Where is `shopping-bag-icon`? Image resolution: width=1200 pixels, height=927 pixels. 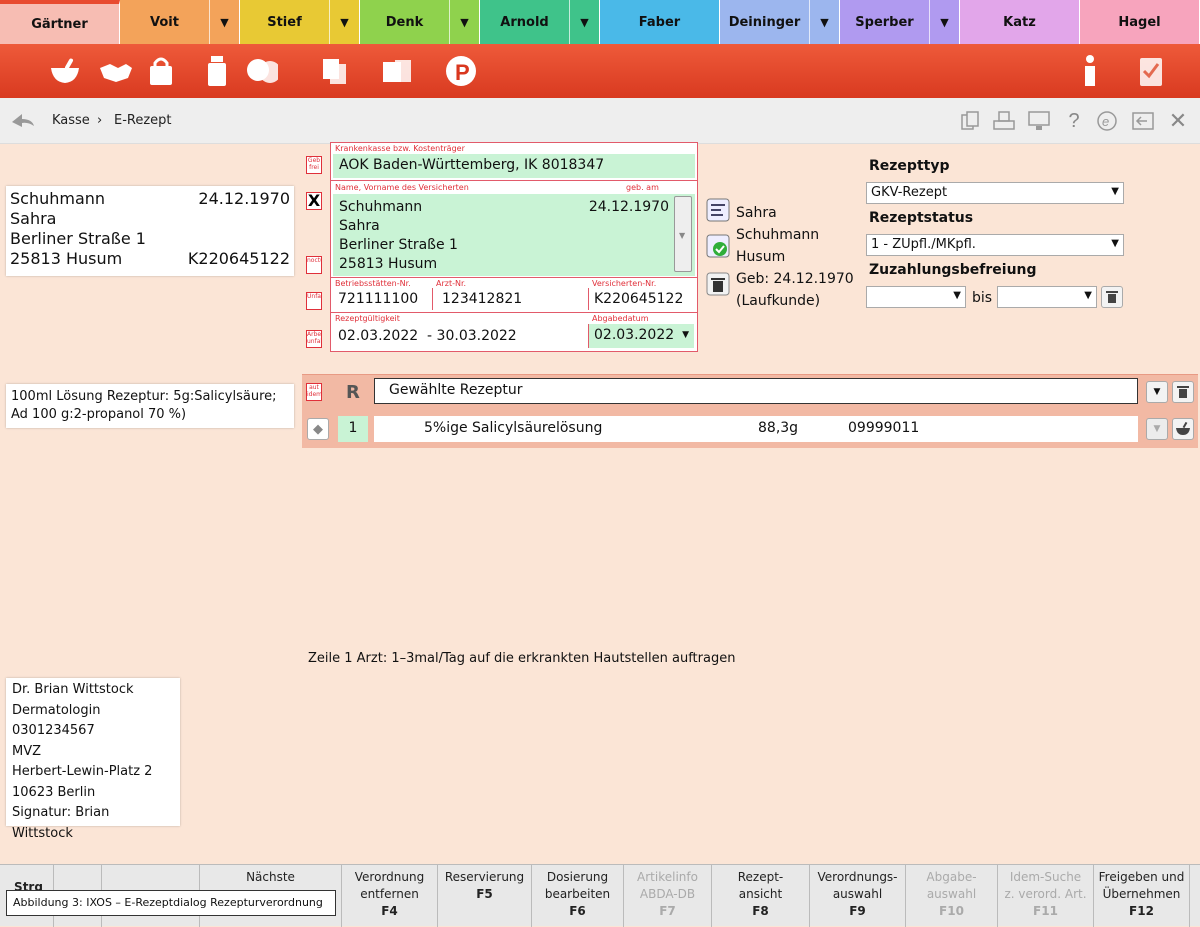
shopping-bag-icon is located at coordinates (161, 71).